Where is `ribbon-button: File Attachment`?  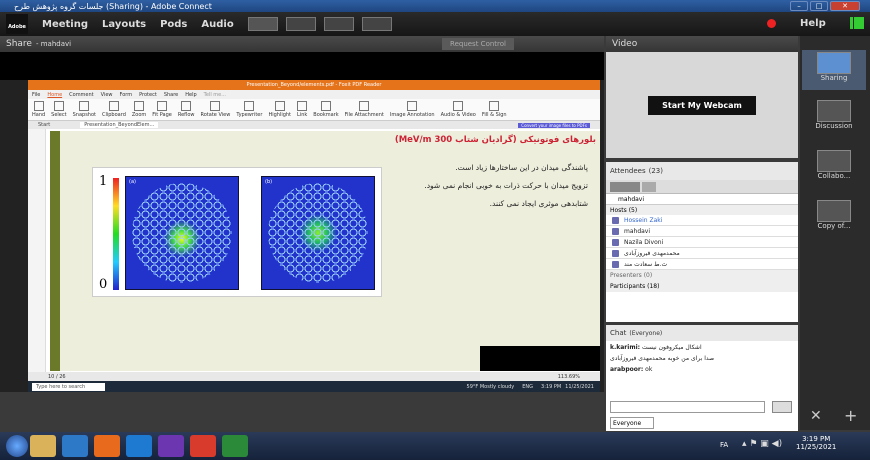 ribbon-button: File Attachment is located at coordinates (364, 109).